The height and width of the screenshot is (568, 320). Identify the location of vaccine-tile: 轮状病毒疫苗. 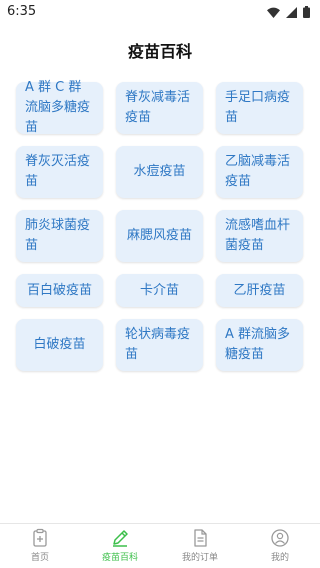
(159, 345).